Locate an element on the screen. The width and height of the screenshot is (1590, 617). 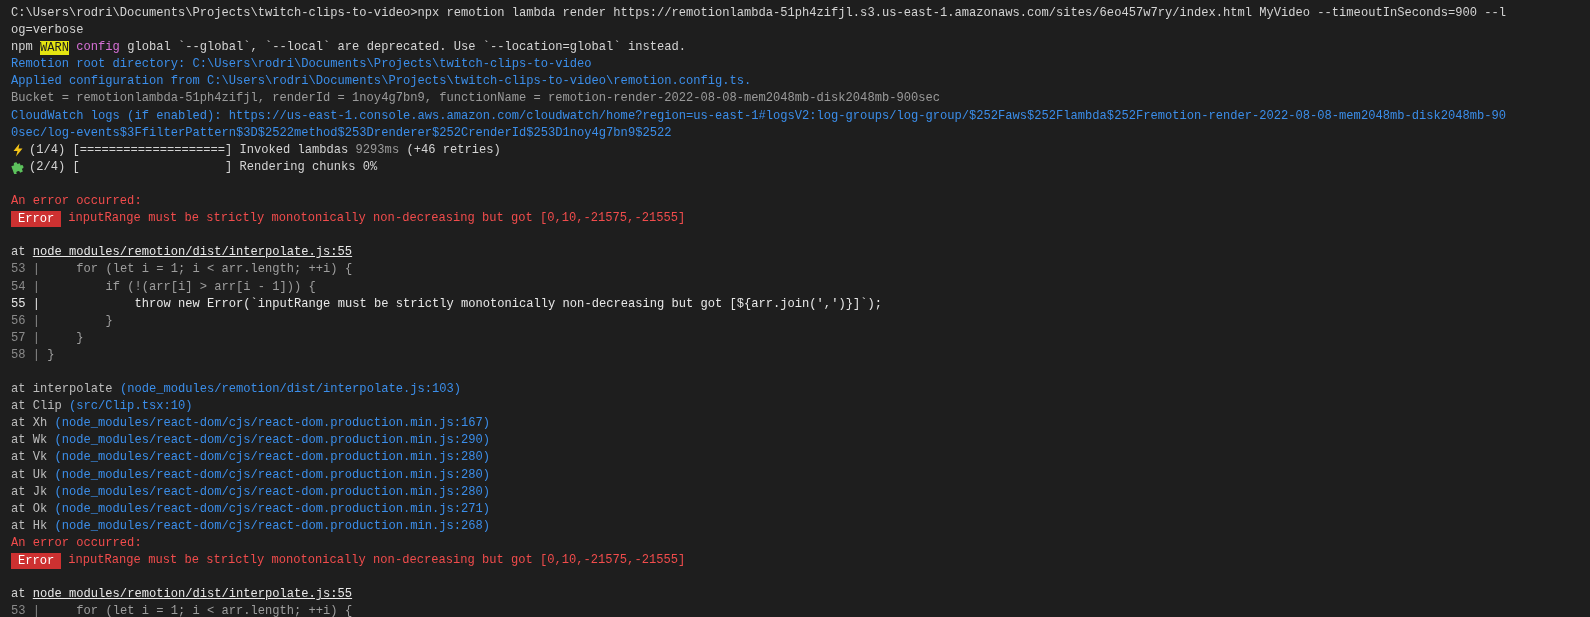
terminal-text: (node_modules/react-dom/cjs/react-dom.production.min.js:268) is located at coordinates (272, 526).